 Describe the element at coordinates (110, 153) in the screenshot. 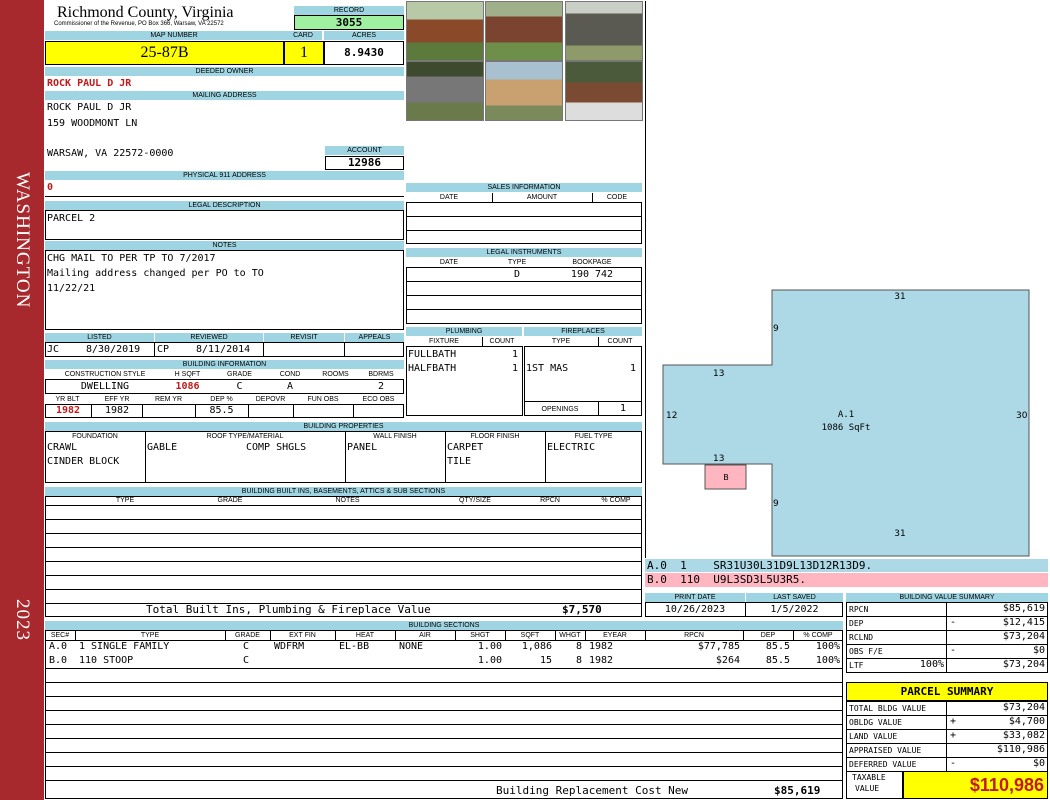

I see `mail-line-3: WARSAW, VA 22572-0000` at that location.